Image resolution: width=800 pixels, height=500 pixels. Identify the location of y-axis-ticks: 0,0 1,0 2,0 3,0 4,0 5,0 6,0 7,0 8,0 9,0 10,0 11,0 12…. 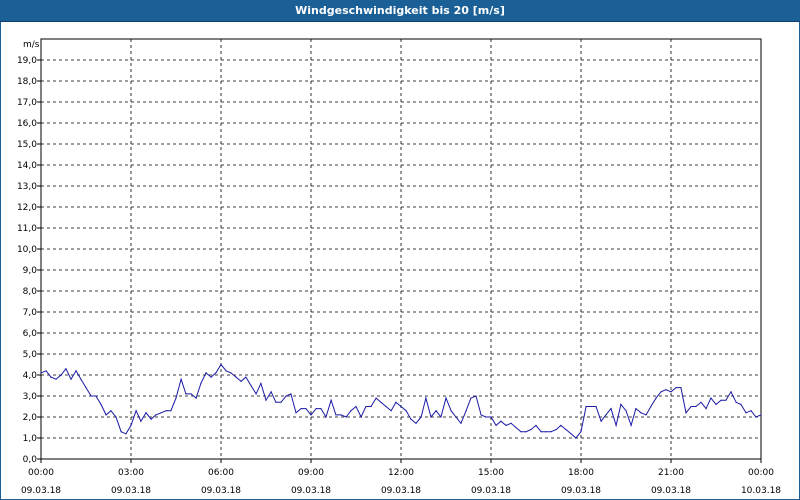
(29, 260).